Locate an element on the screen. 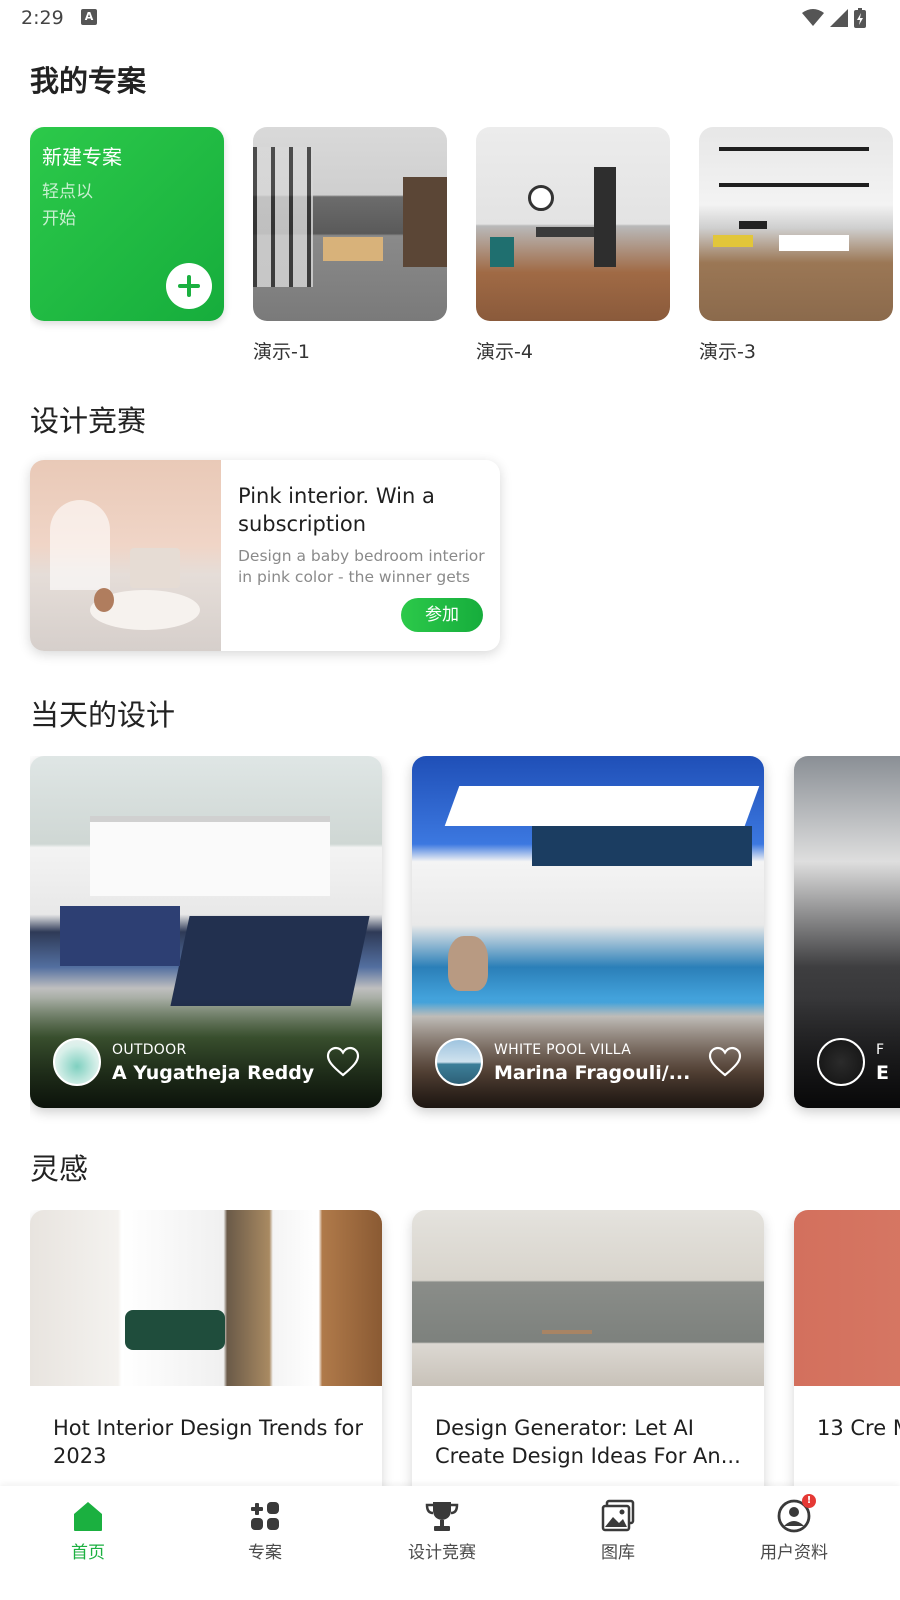 This screenshot has height=1600, width=900. status-time: 2:29 is located at coordinates (42, 18).